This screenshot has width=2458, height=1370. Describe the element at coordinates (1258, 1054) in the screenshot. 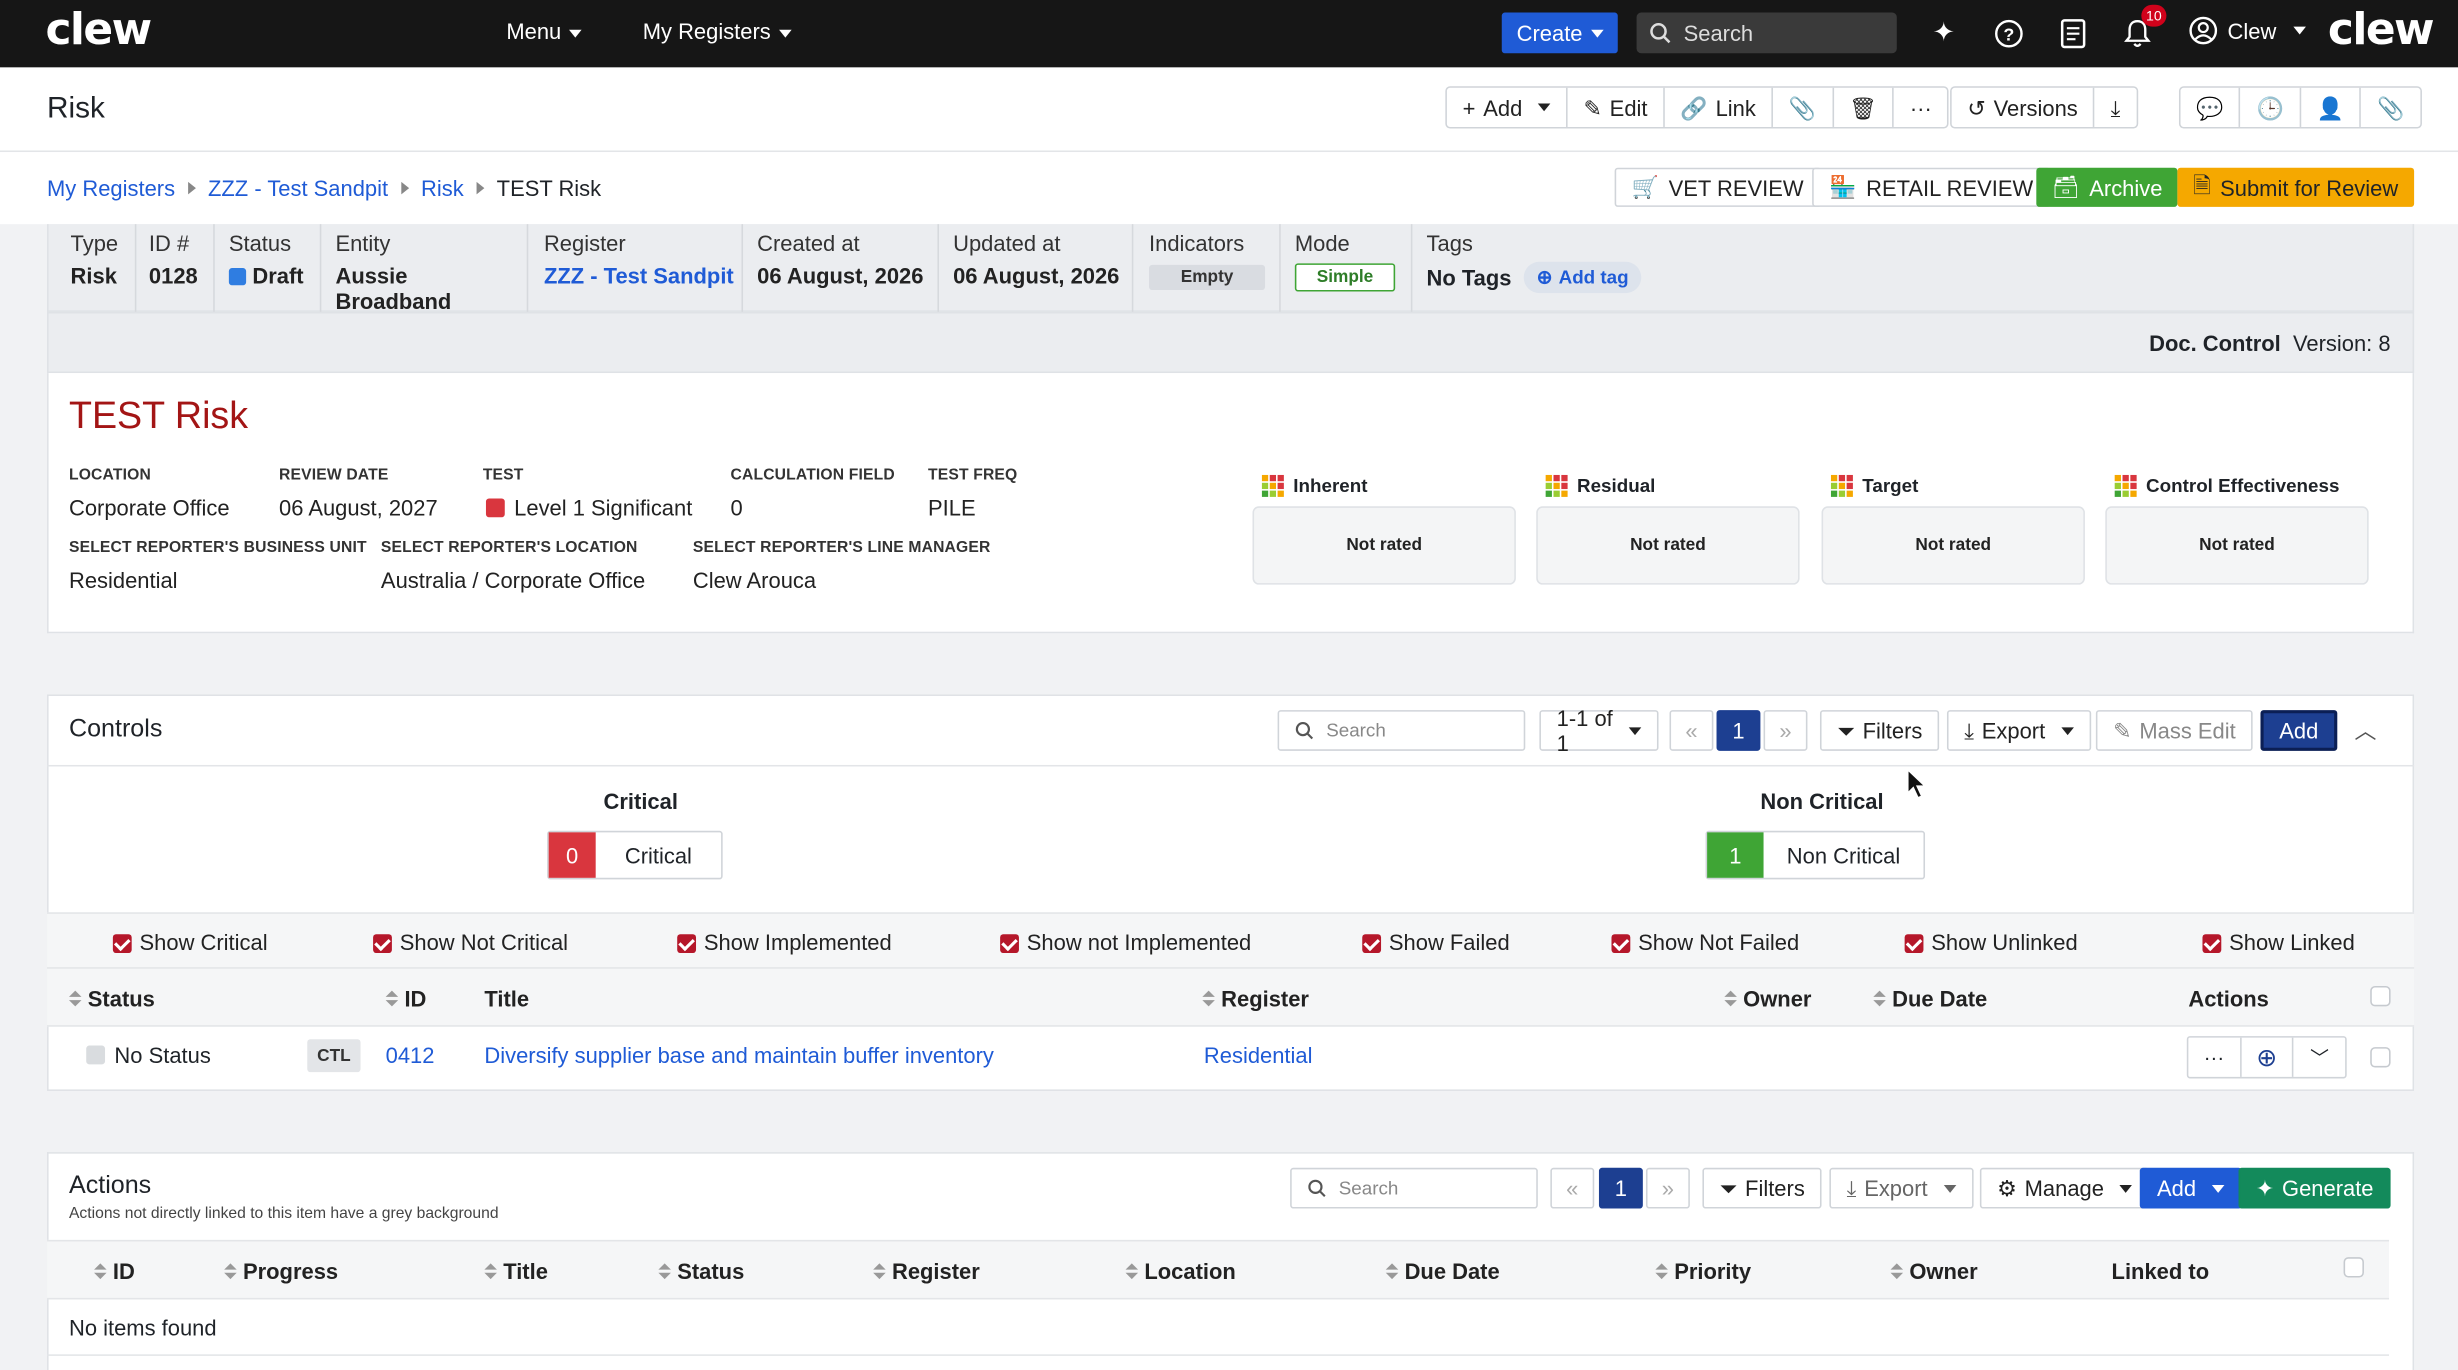

I see `row-register-link: Residential` at that location.